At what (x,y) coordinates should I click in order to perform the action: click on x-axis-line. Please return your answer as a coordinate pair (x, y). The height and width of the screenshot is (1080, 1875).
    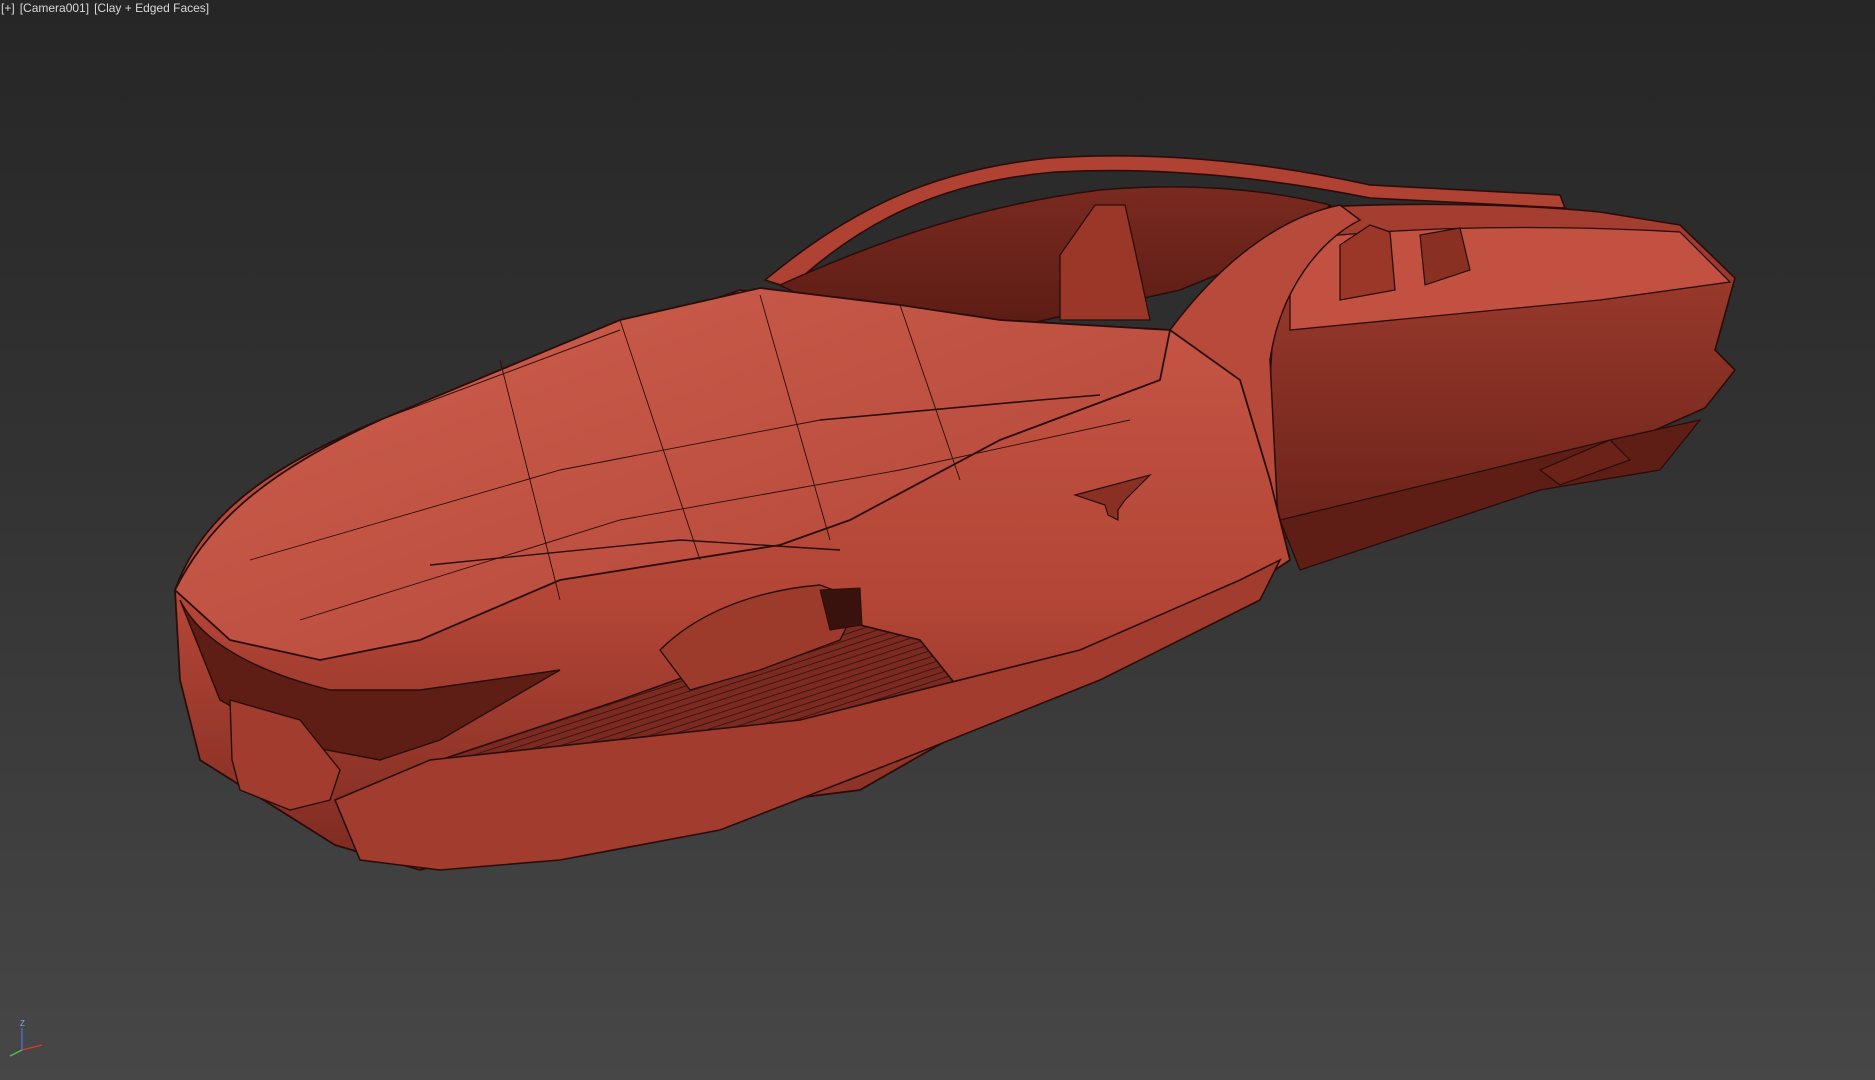
    Looking at the image, I should click on (32, 1047).